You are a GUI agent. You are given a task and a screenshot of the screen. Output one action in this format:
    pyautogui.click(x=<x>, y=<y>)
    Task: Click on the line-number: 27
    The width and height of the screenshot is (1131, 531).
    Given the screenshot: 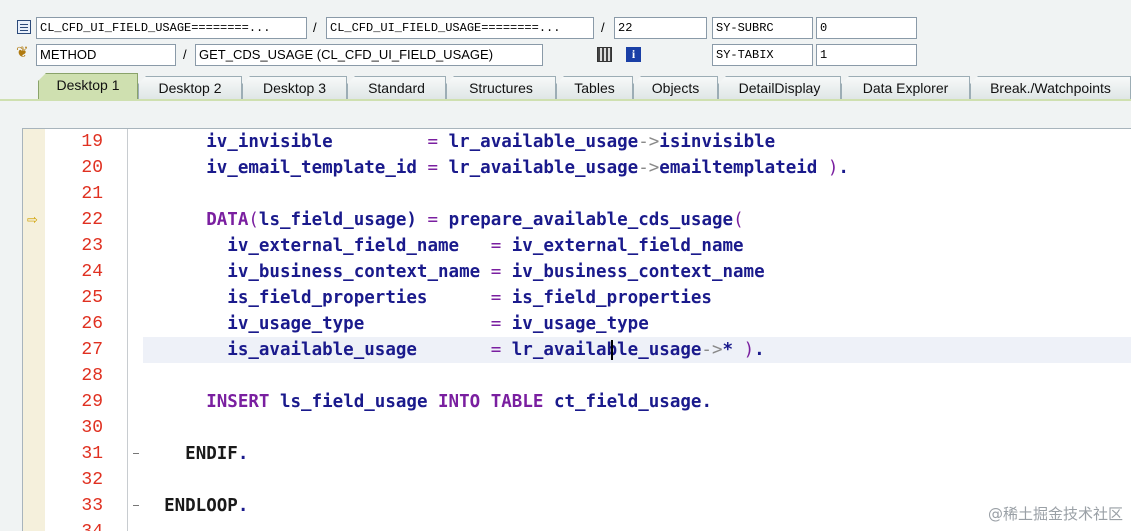 What is the action you would take?
    pyautogui.click(x=92, y=350)
    